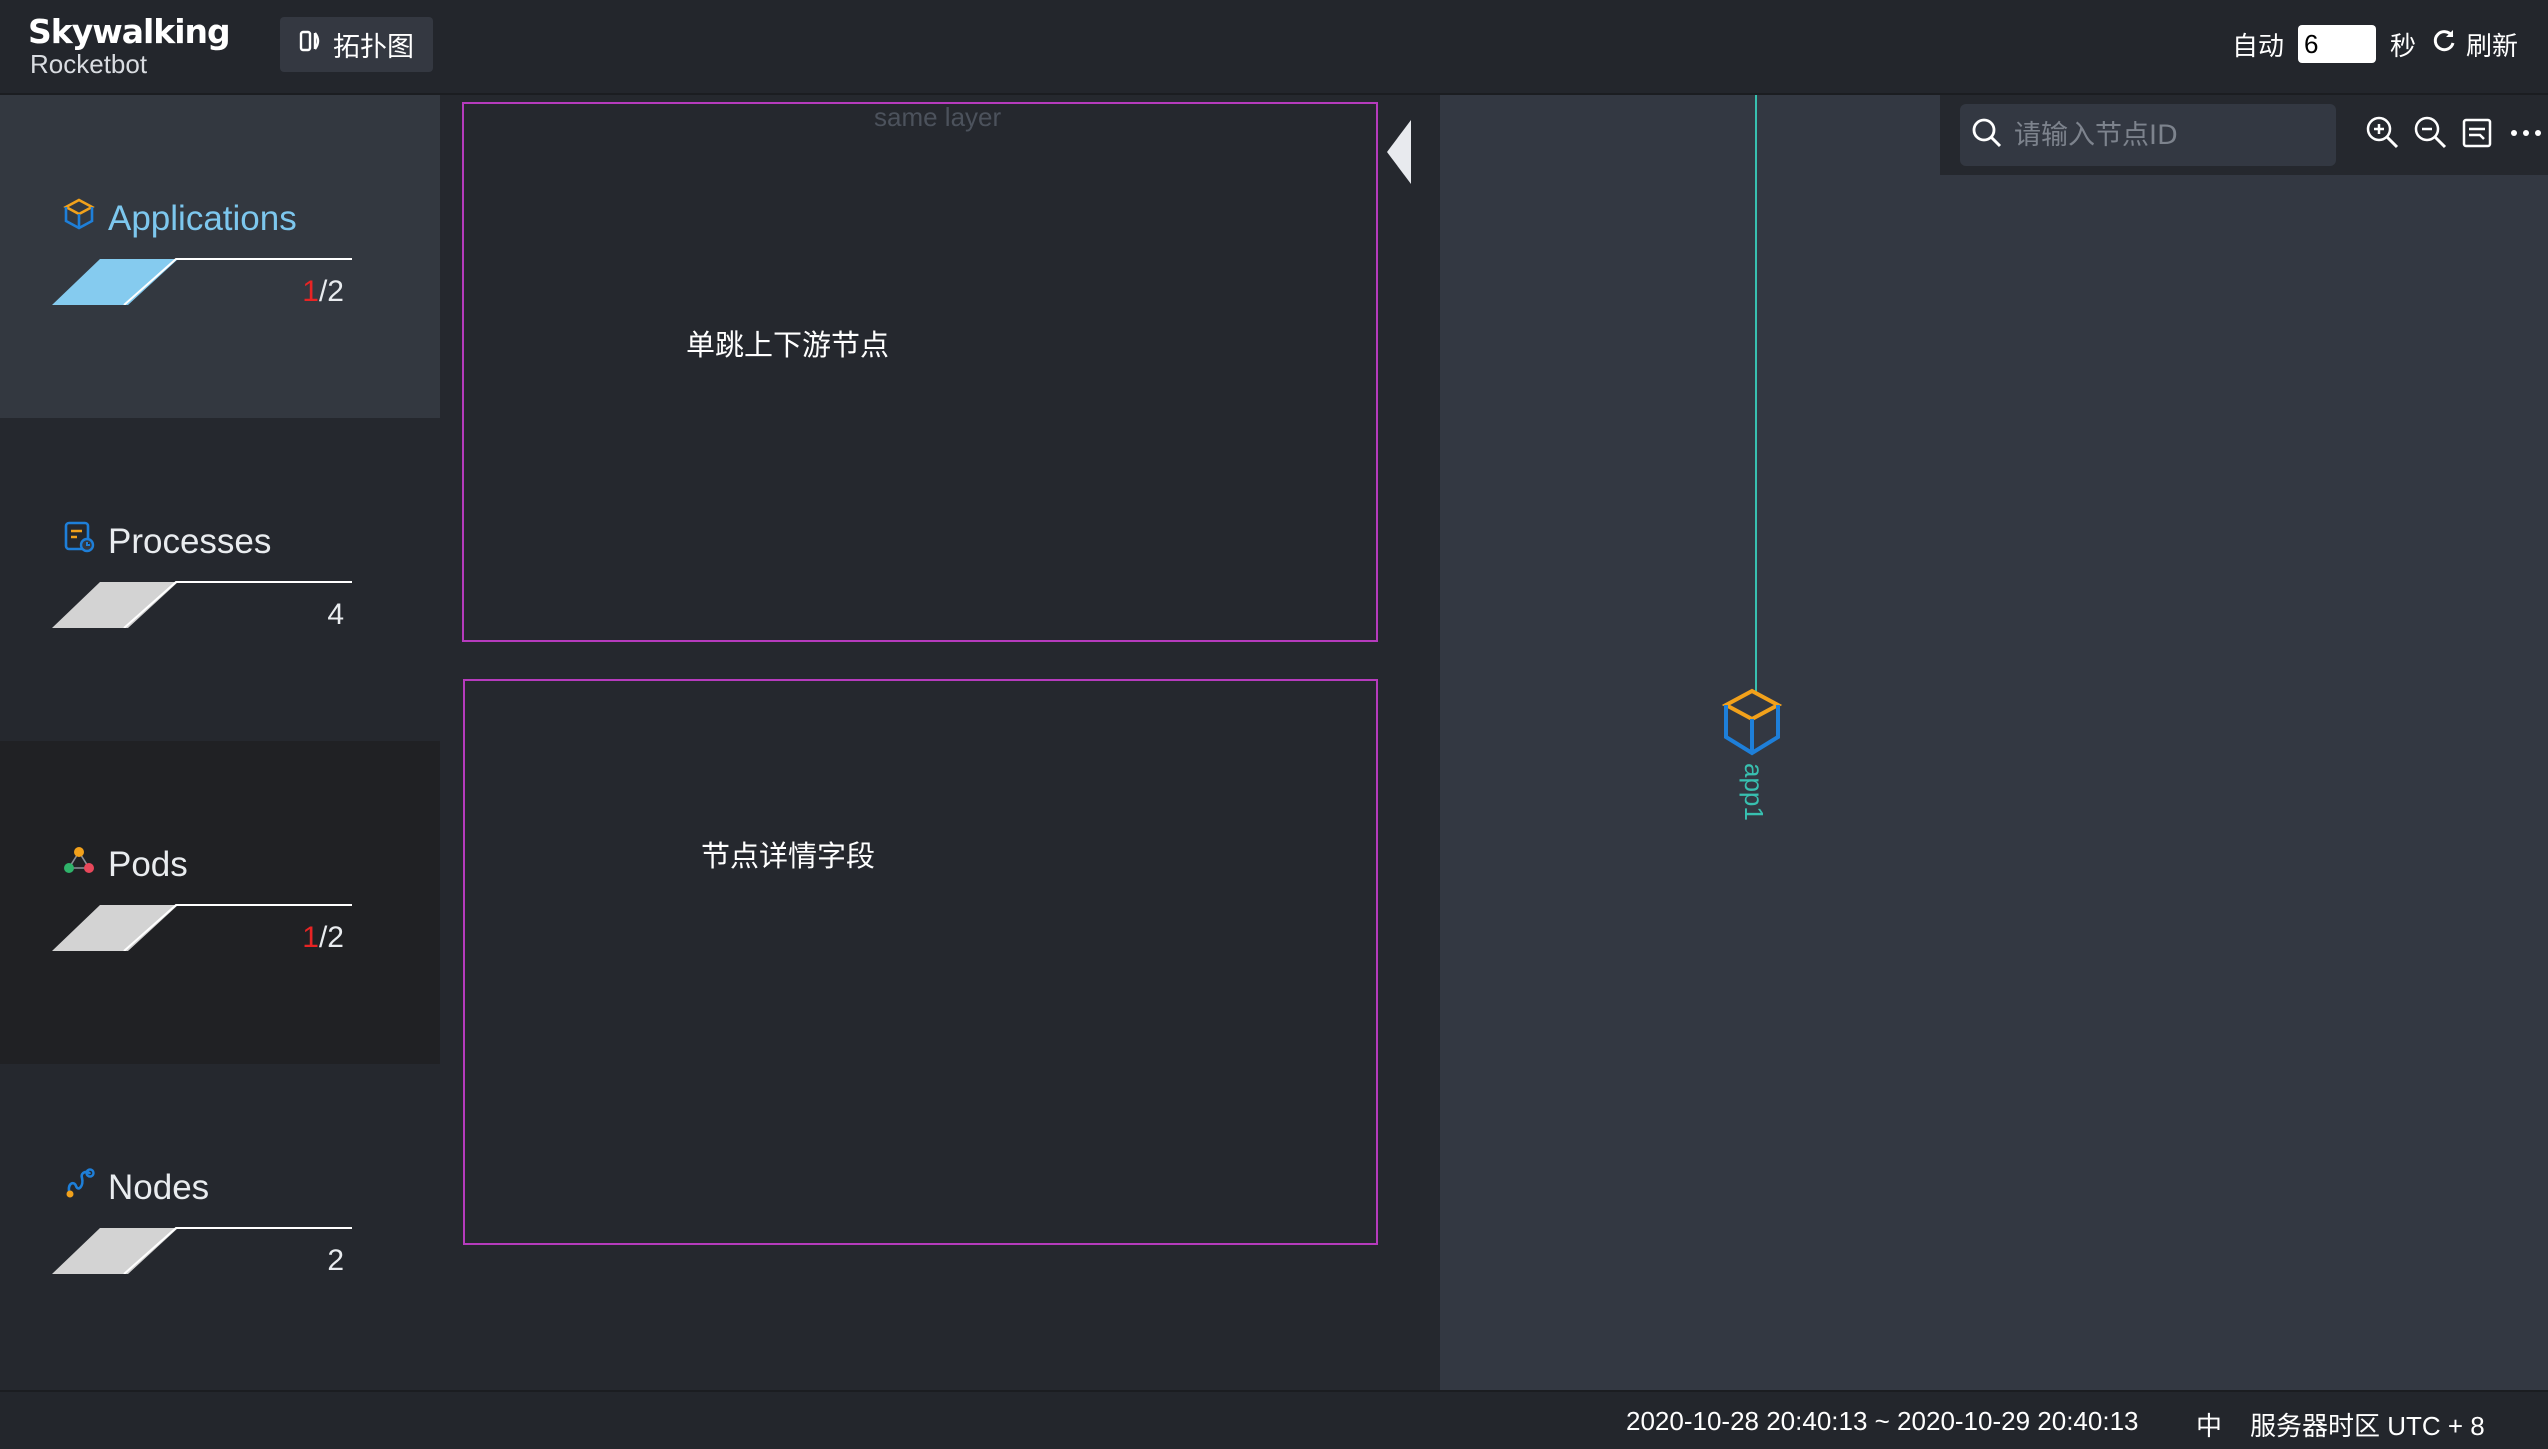 The height and width of the screenshot is (1449, 2548). I want to click on sidebar-item-nodes: Nodes 2, so click(220, 1225).